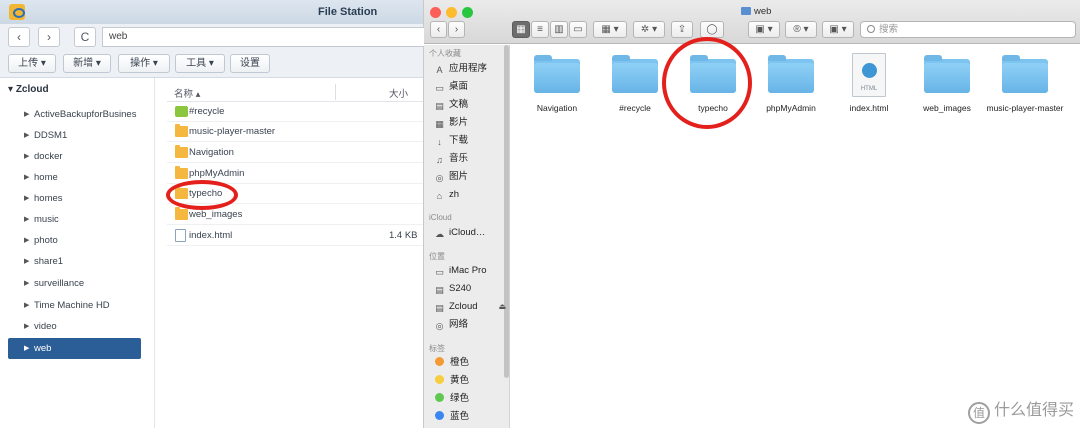 Image resolution: width=1080 pixels, height=428 pixels. What do you see at coordinates (470, 177) in the screenshot?
I see `sidebar-item-pictures: ◎ 图片` at bounding box center [470, 177].